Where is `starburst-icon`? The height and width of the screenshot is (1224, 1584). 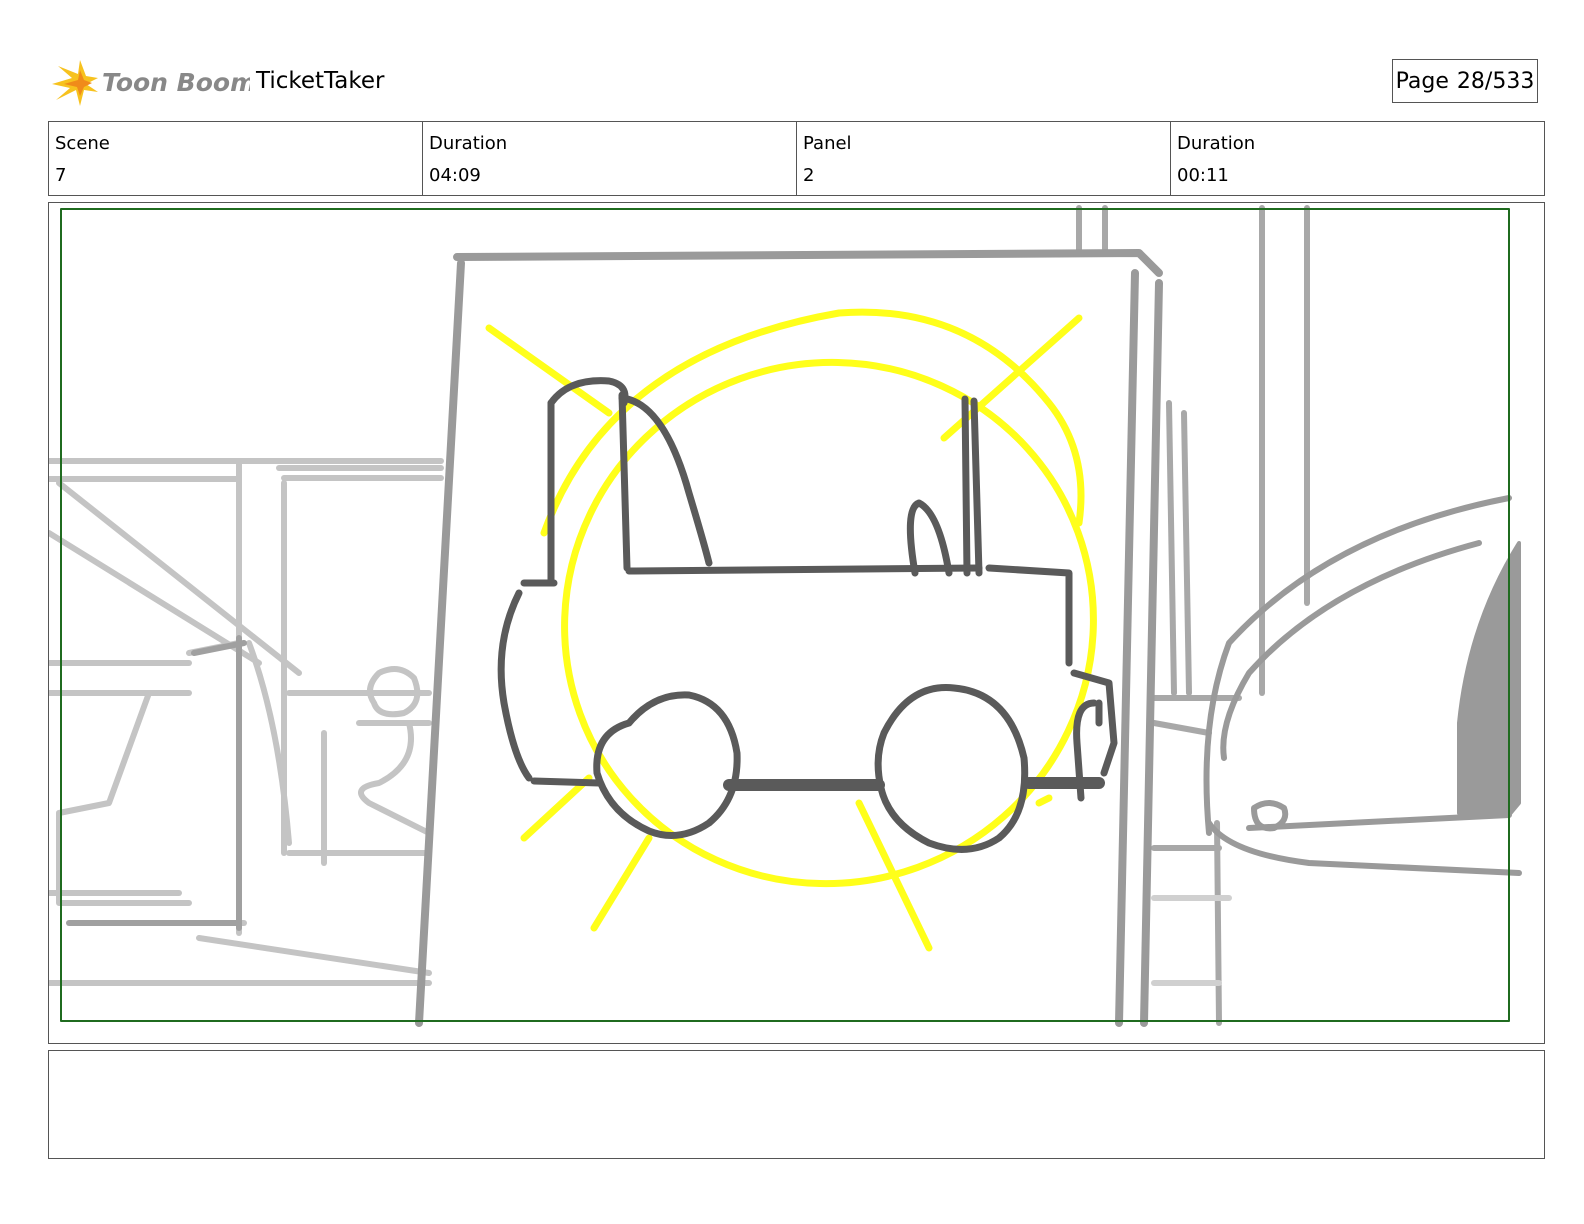
starburst-icon is located at coordinates (75, 83).